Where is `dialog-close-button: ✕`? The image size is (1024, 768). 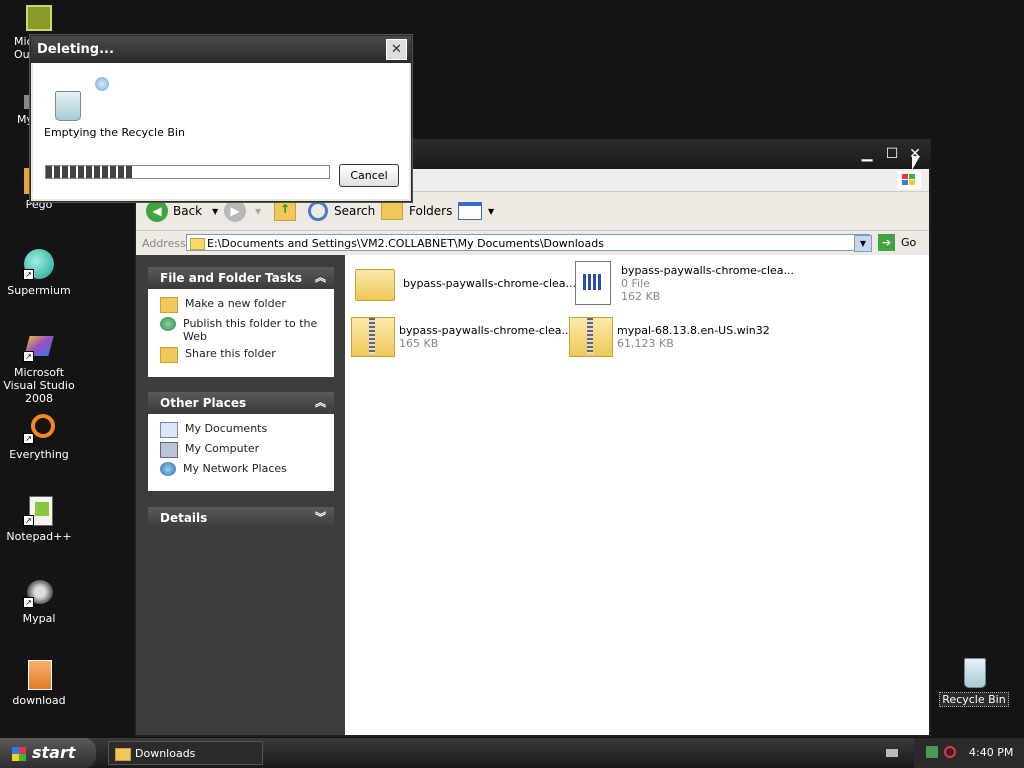 dialog-close-button: ✕ is located at coordinates (396, 49).